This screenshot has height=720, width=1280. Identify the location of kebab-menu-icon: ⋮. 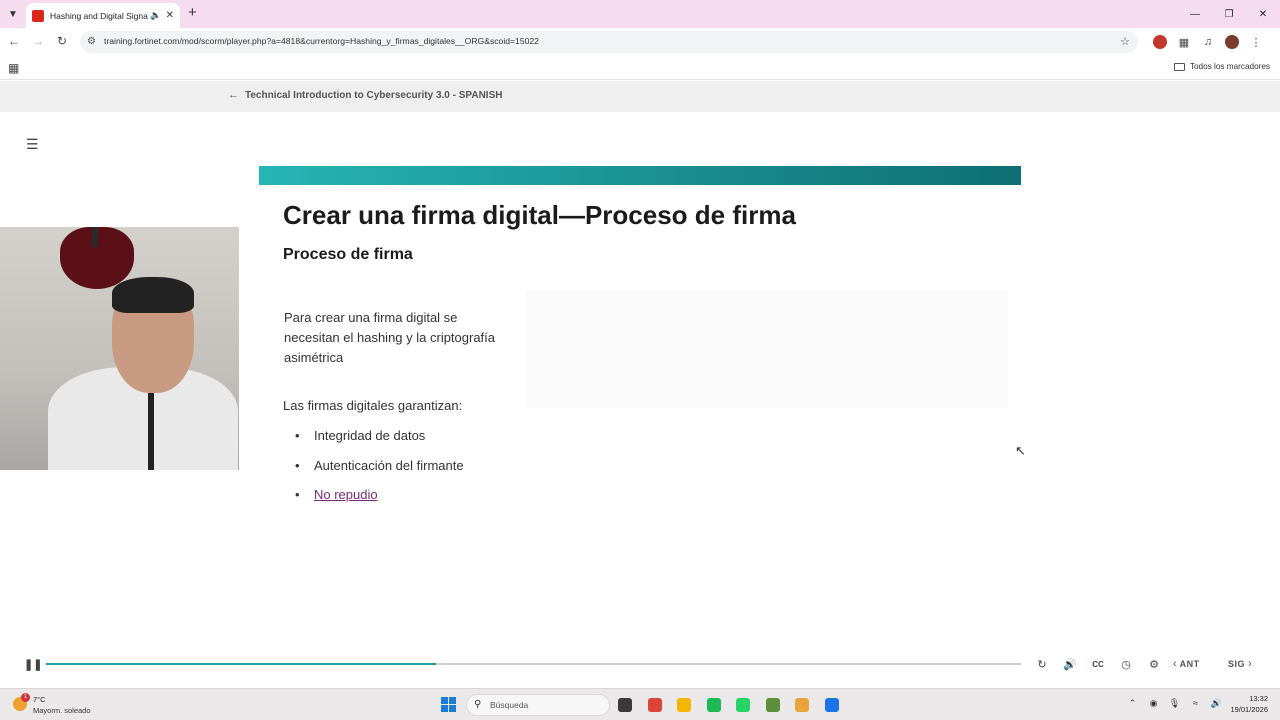
(1256, 42).